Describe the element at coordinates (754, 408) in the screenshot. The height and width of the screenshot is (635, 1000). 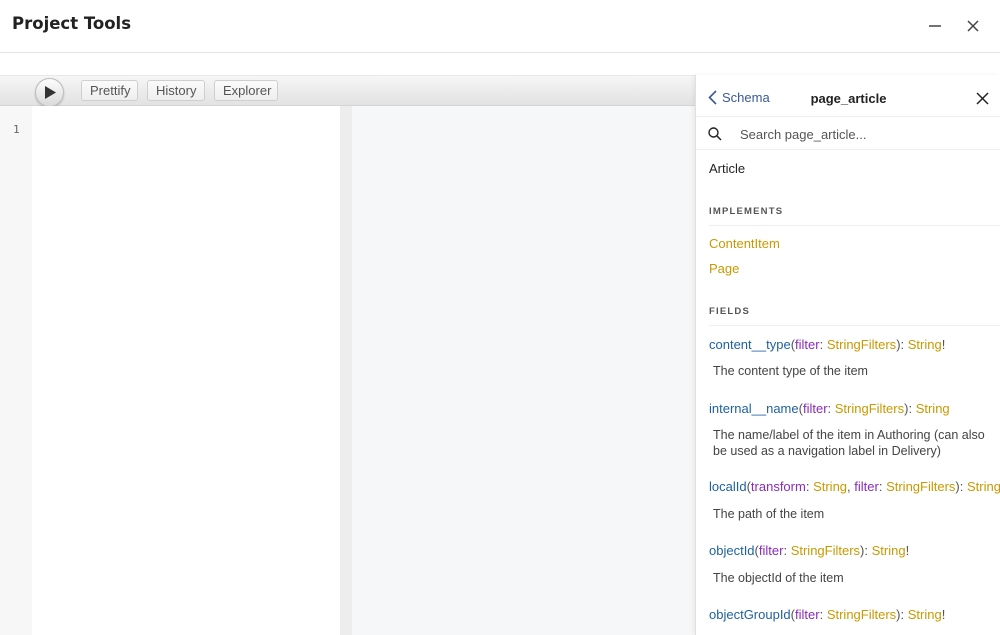
I see `field-name: internal__name` at that location.